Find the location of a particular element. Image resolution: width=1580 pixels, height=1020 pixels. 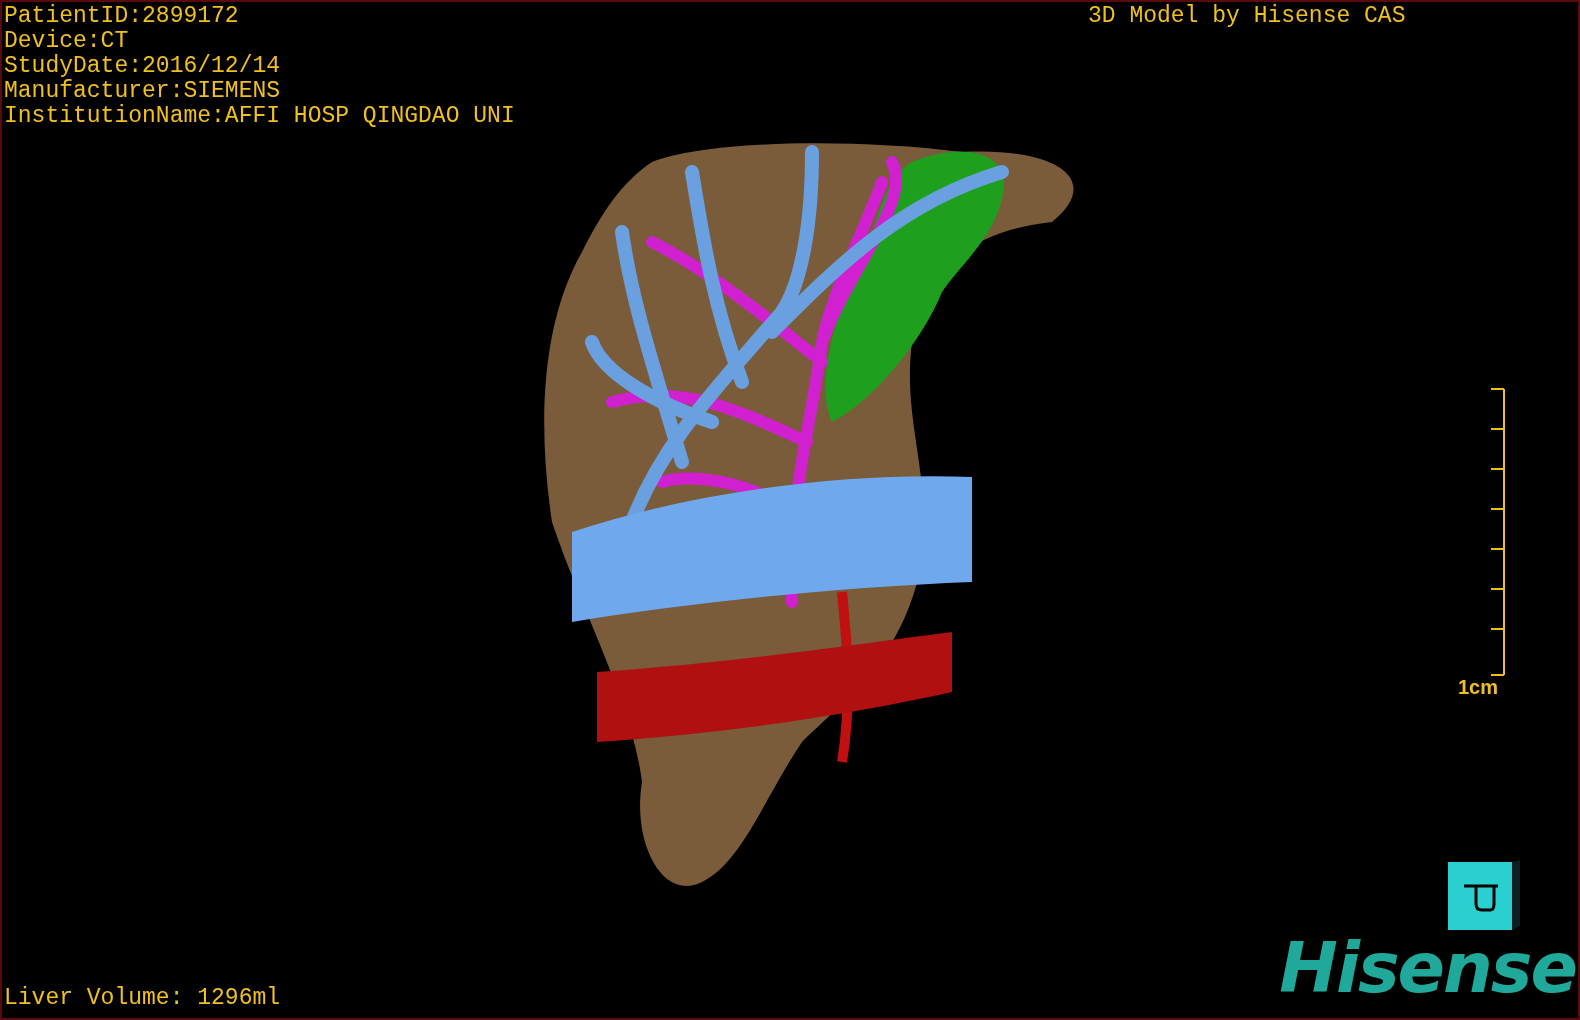

patient-info-text: PatientID:2899172 is located at coordinates (122, 16).